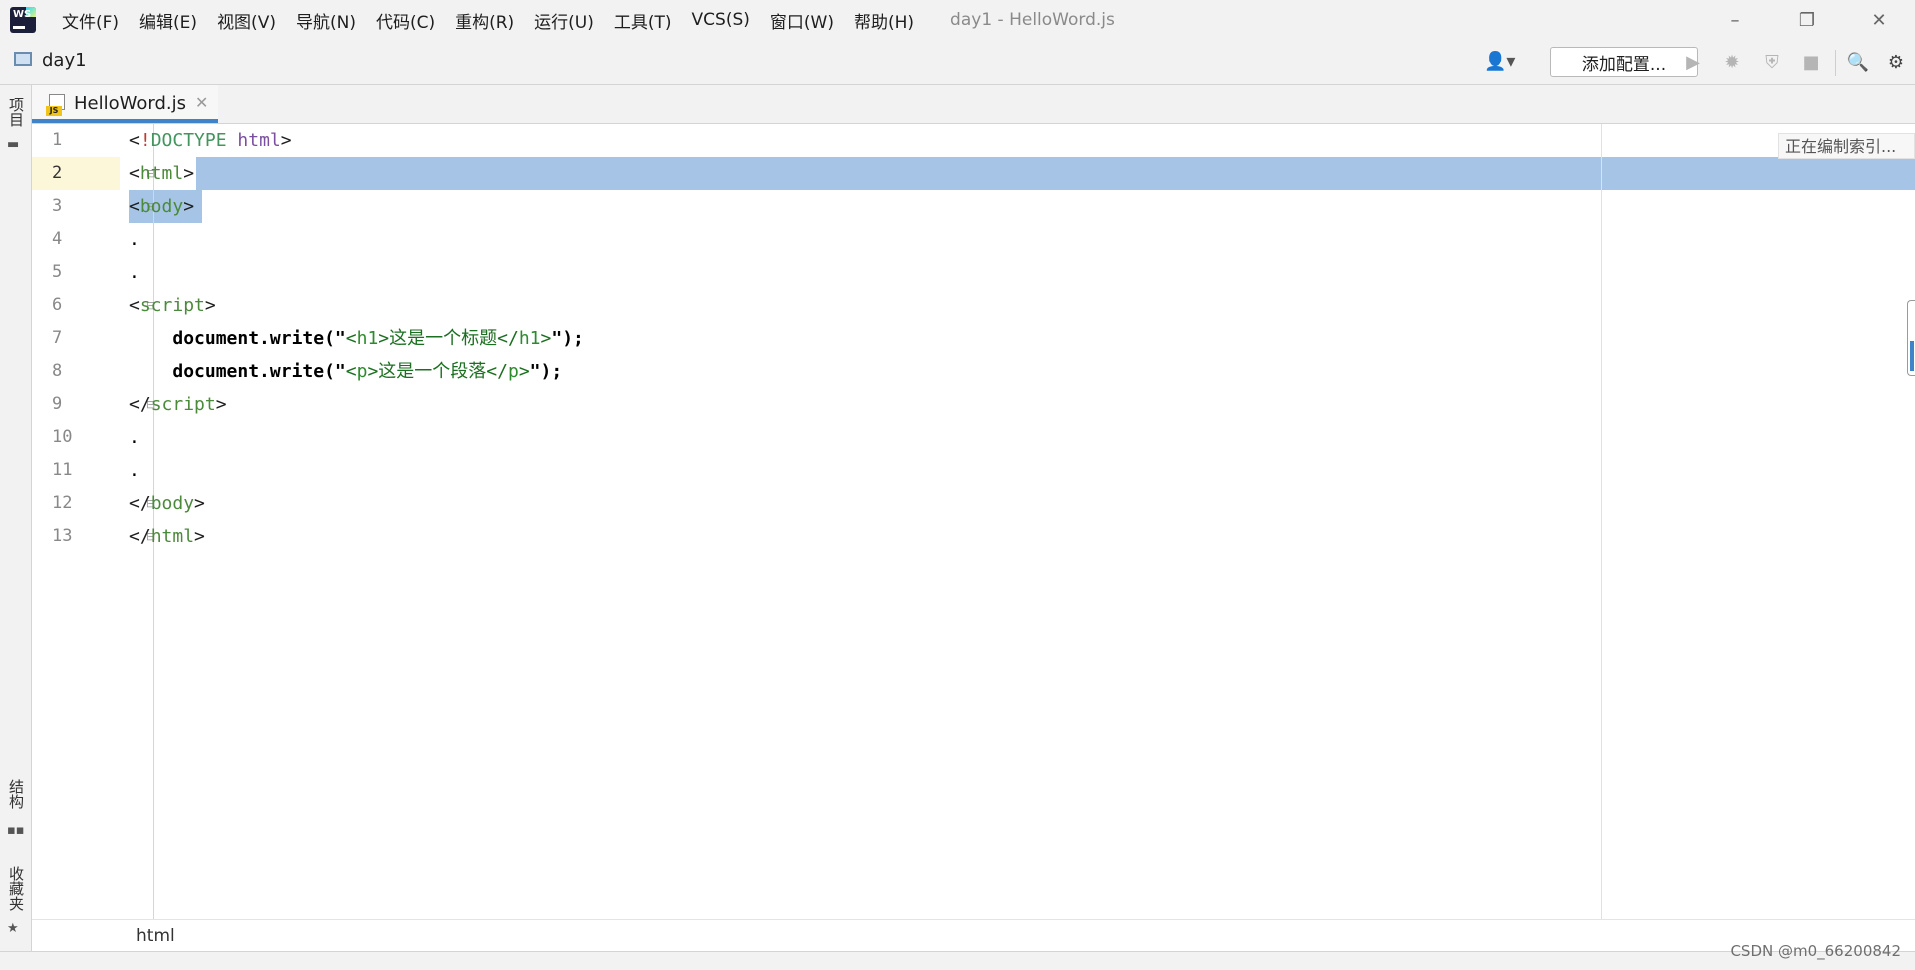  Describe the element at coordinates (1504, 62) in the screenshot. I see `user-icon: 👤▾` at that location.